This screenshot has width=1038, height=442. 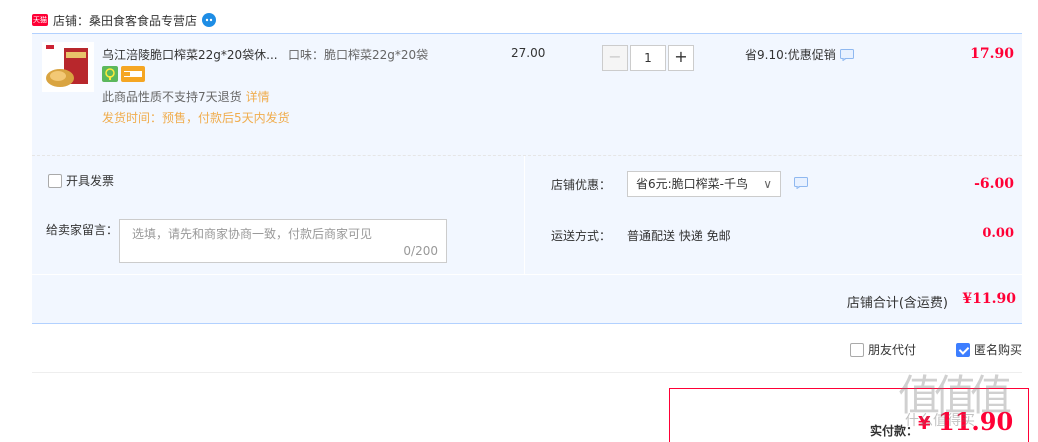 What do you see at coordinates (940, 421) in the screenshot?
I see `site-watermark-sub: 什么值得买` at bounding box center [940, 421].